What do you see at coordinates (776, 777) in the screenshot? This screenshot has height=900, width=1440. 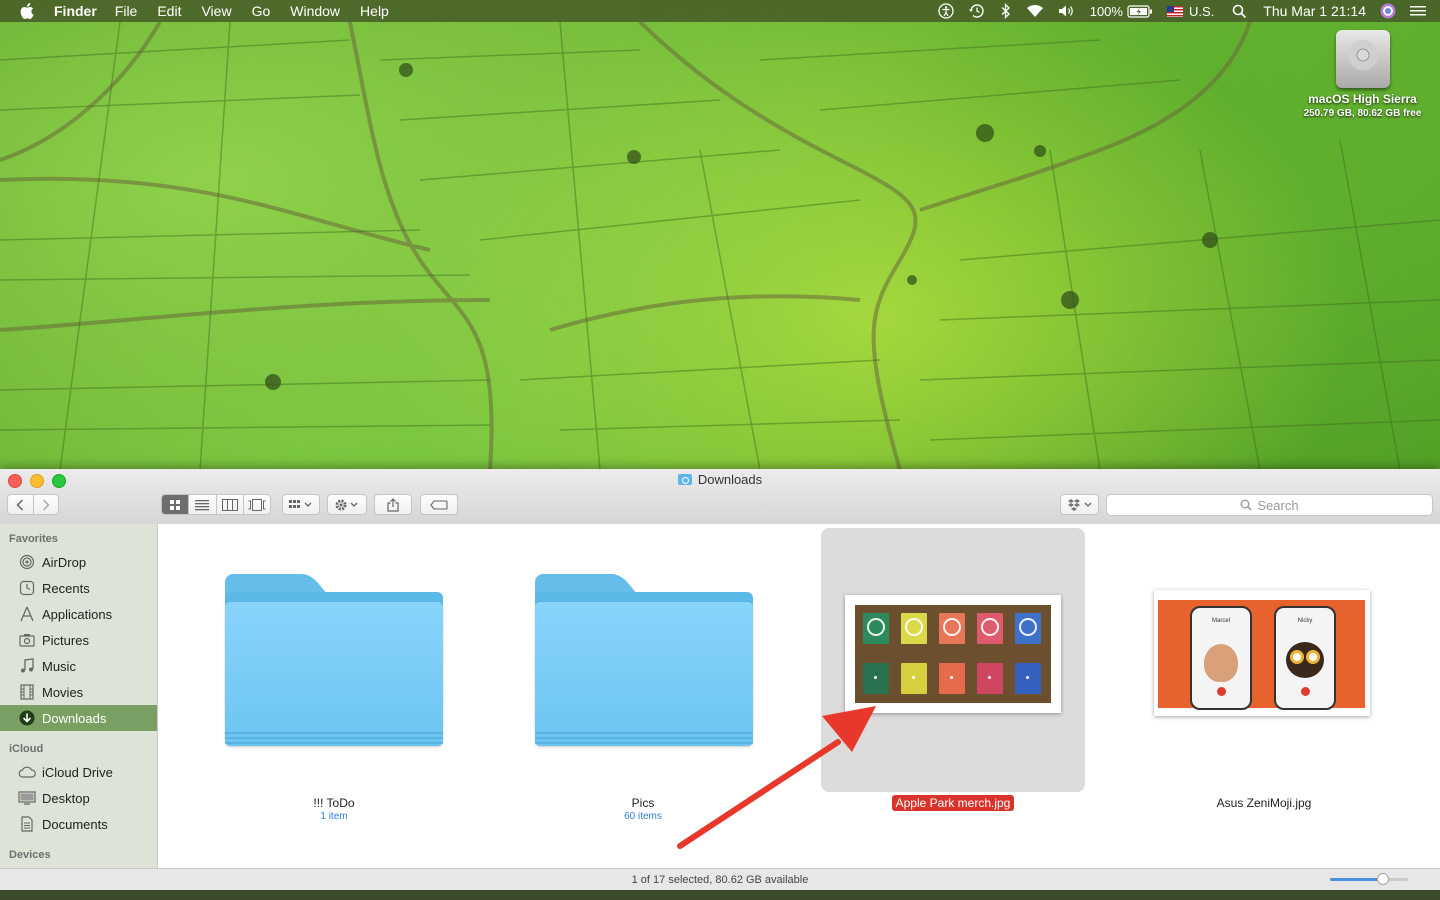 I see `annotation-arrow` at bounding box center [776, 777].